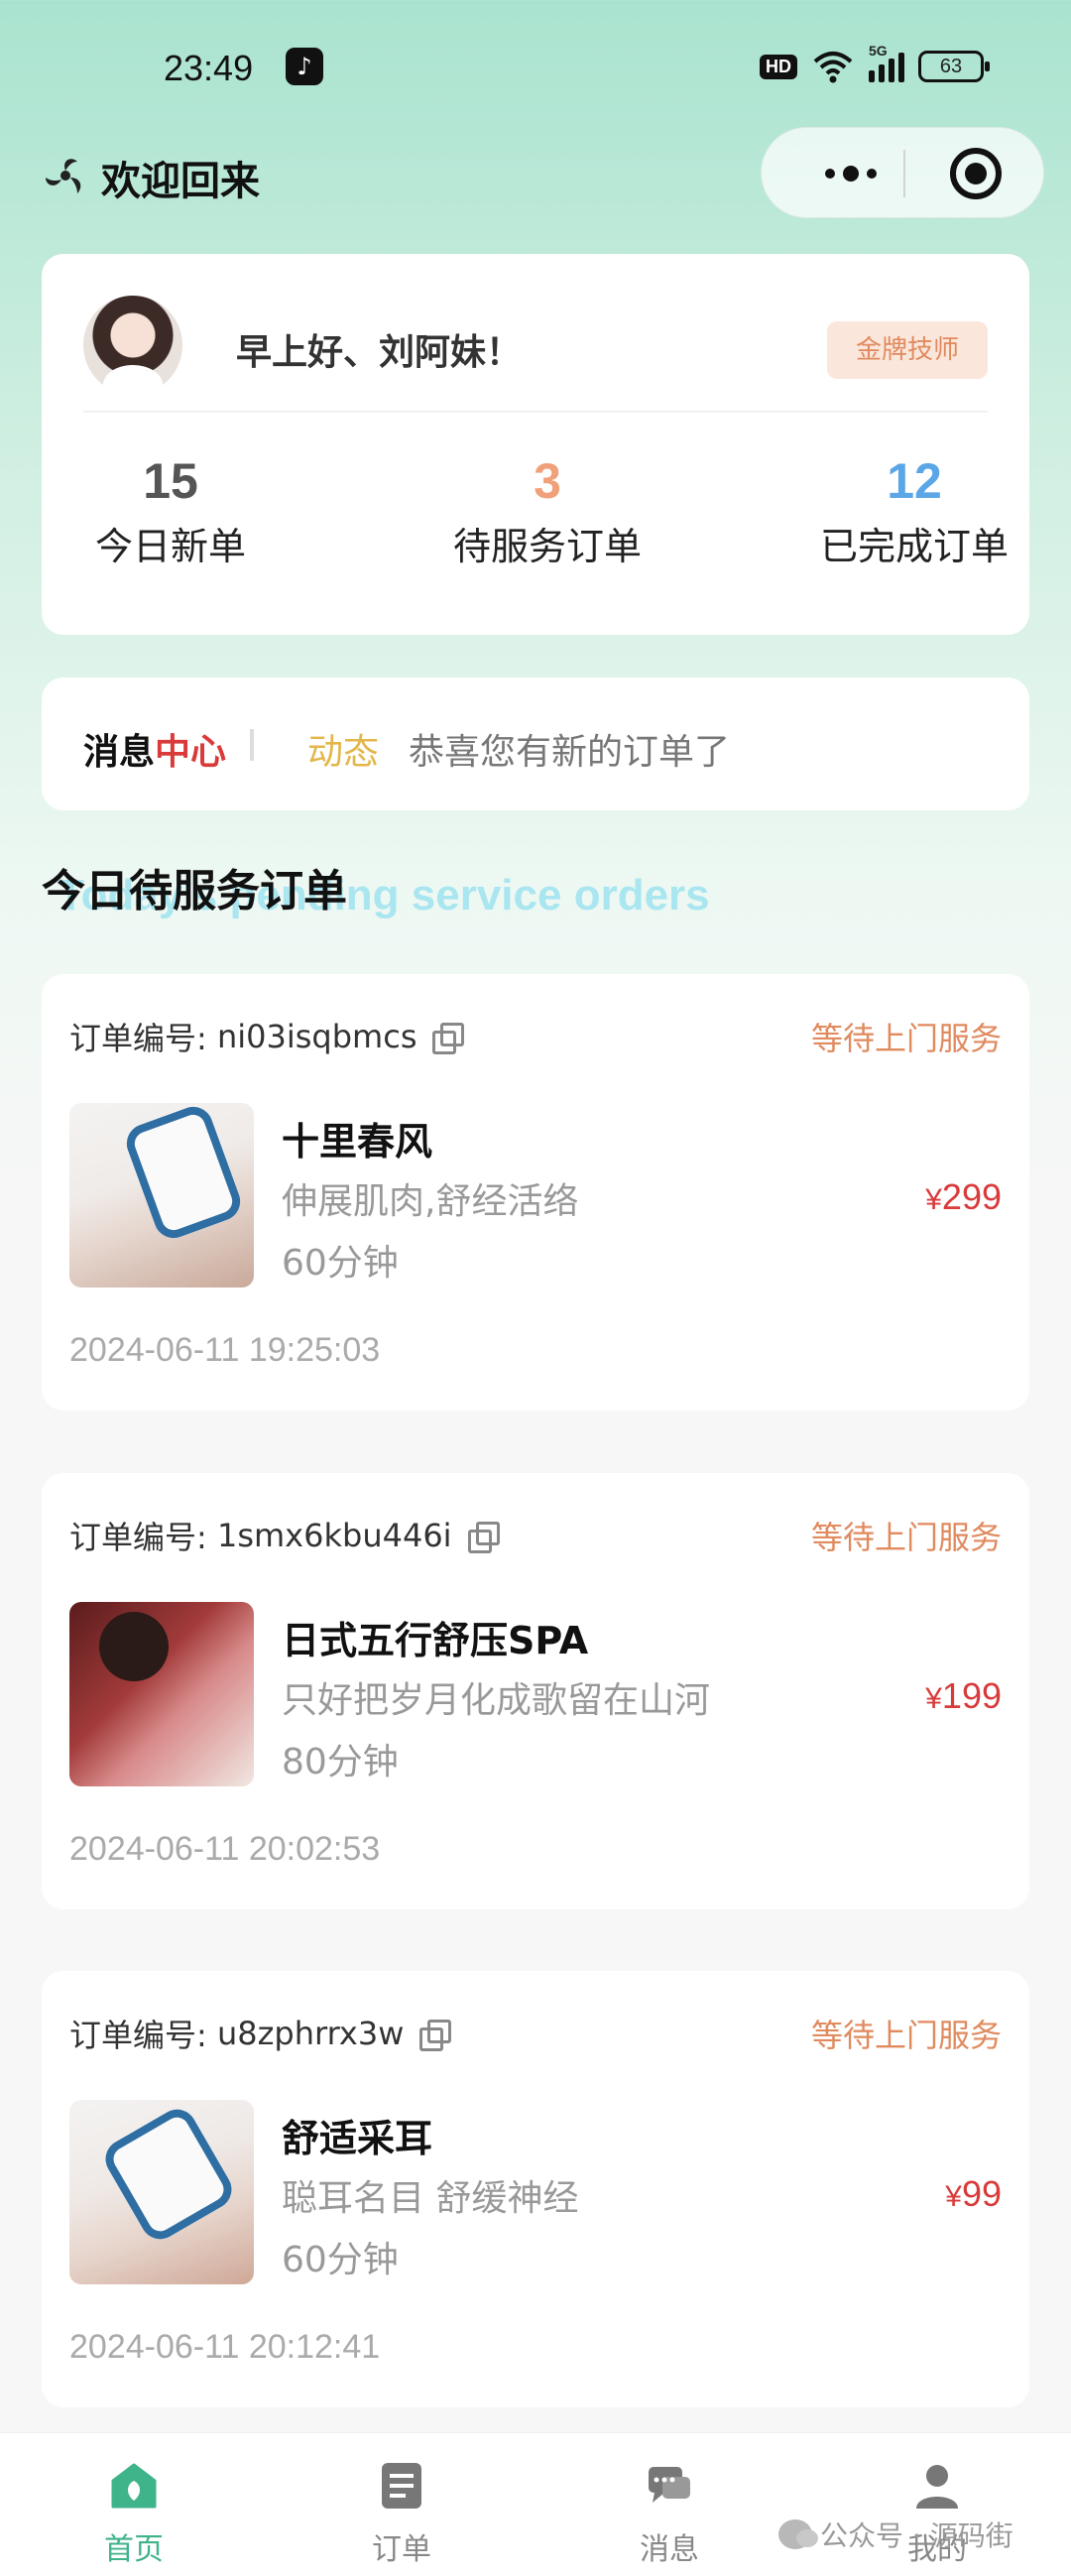  I want to click on tab-orders: 订单, so click(402, 2504).